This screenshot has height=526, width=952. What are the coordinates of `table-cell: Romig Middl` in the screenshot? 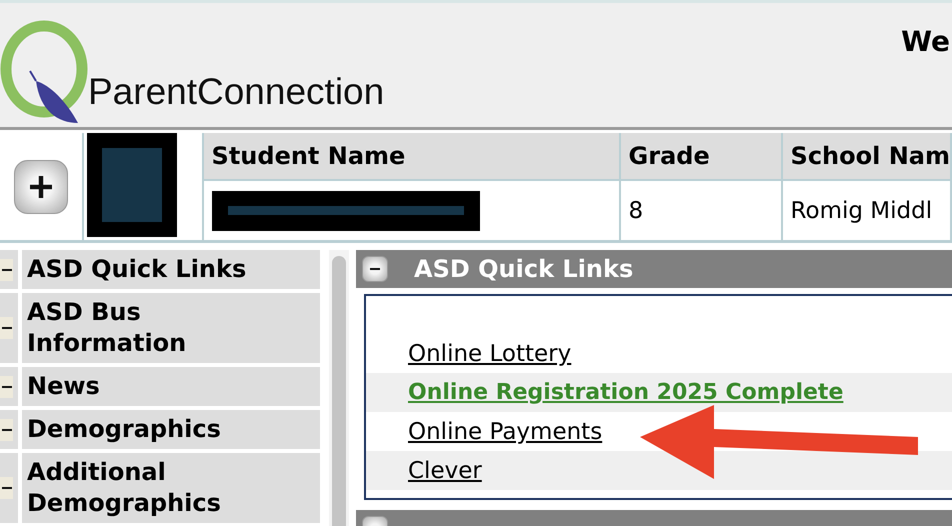 It's located at (867, 210).